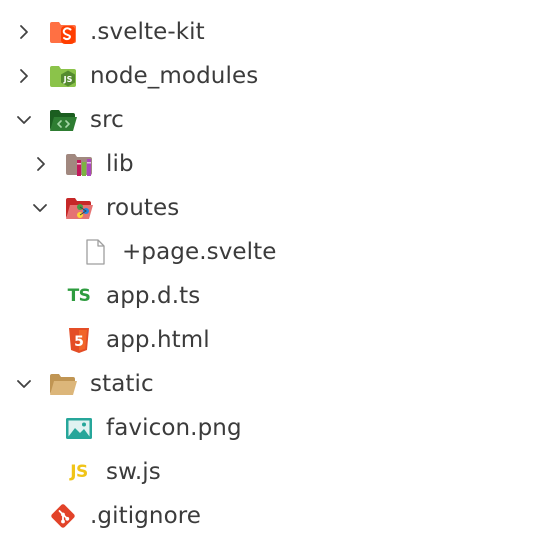  I want to click on tree-item-page-svelte: +page.svelte, so click(270, 252).